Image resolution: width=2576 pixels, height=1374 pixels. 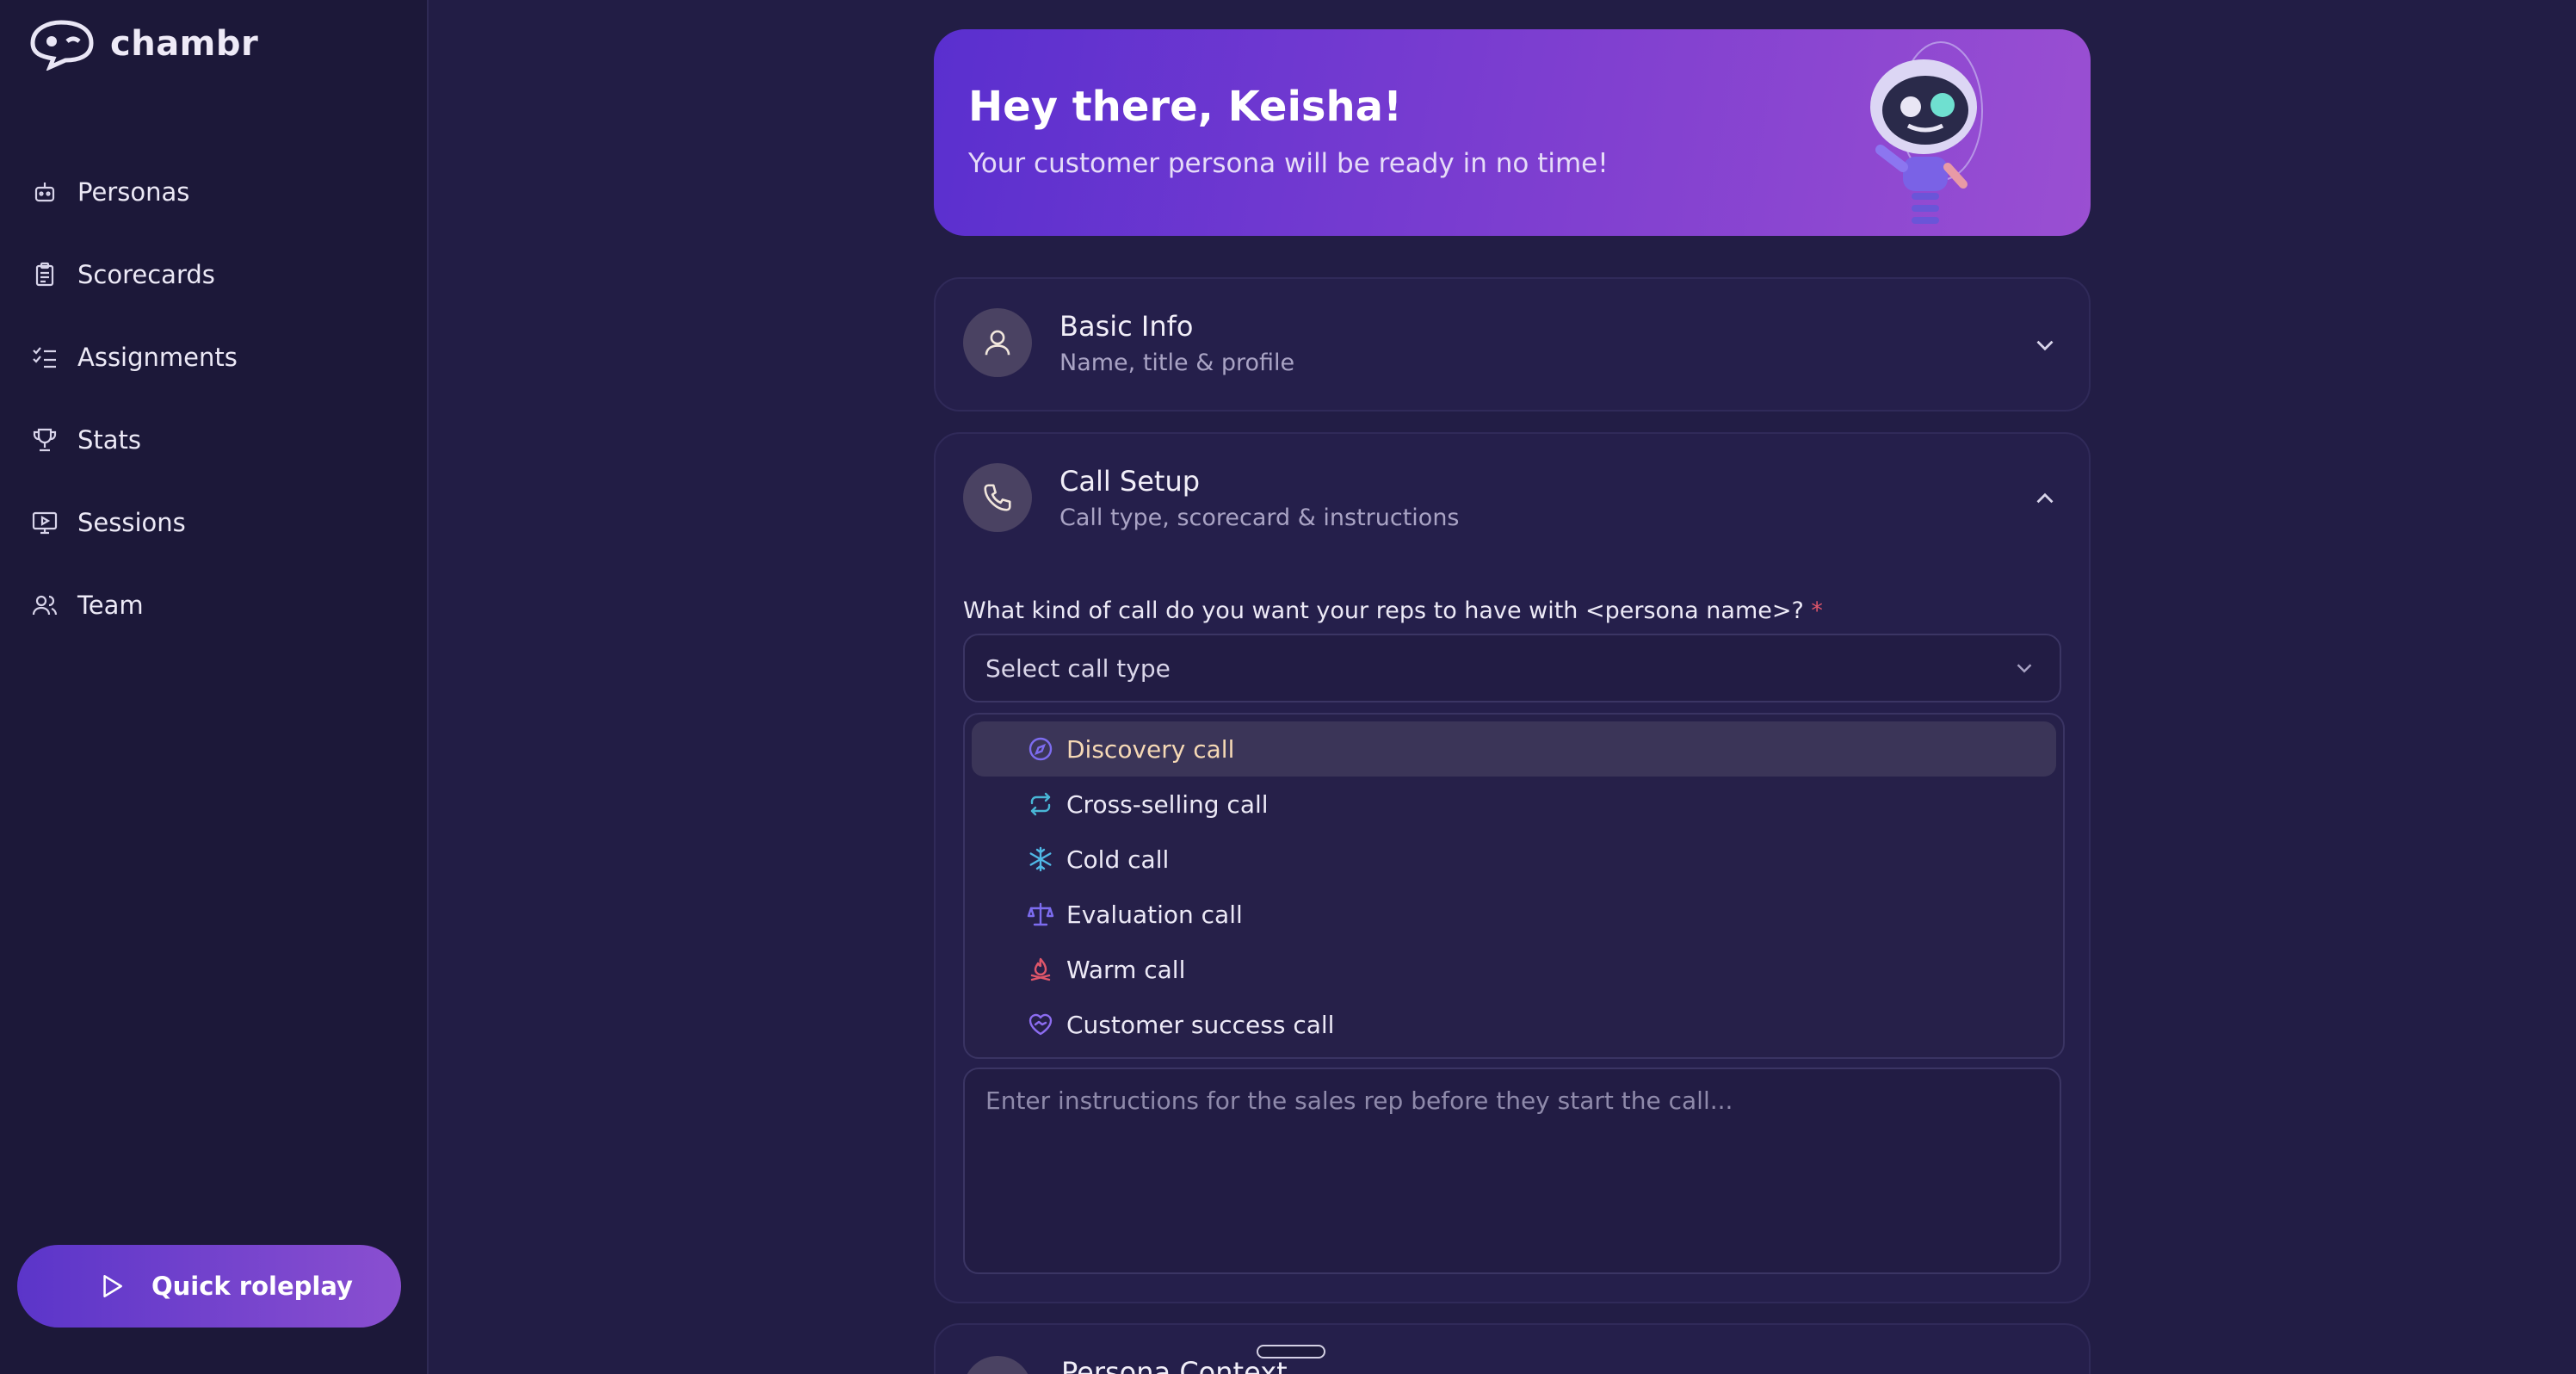 I want to click on users-icon, so click(x=45, y=605).